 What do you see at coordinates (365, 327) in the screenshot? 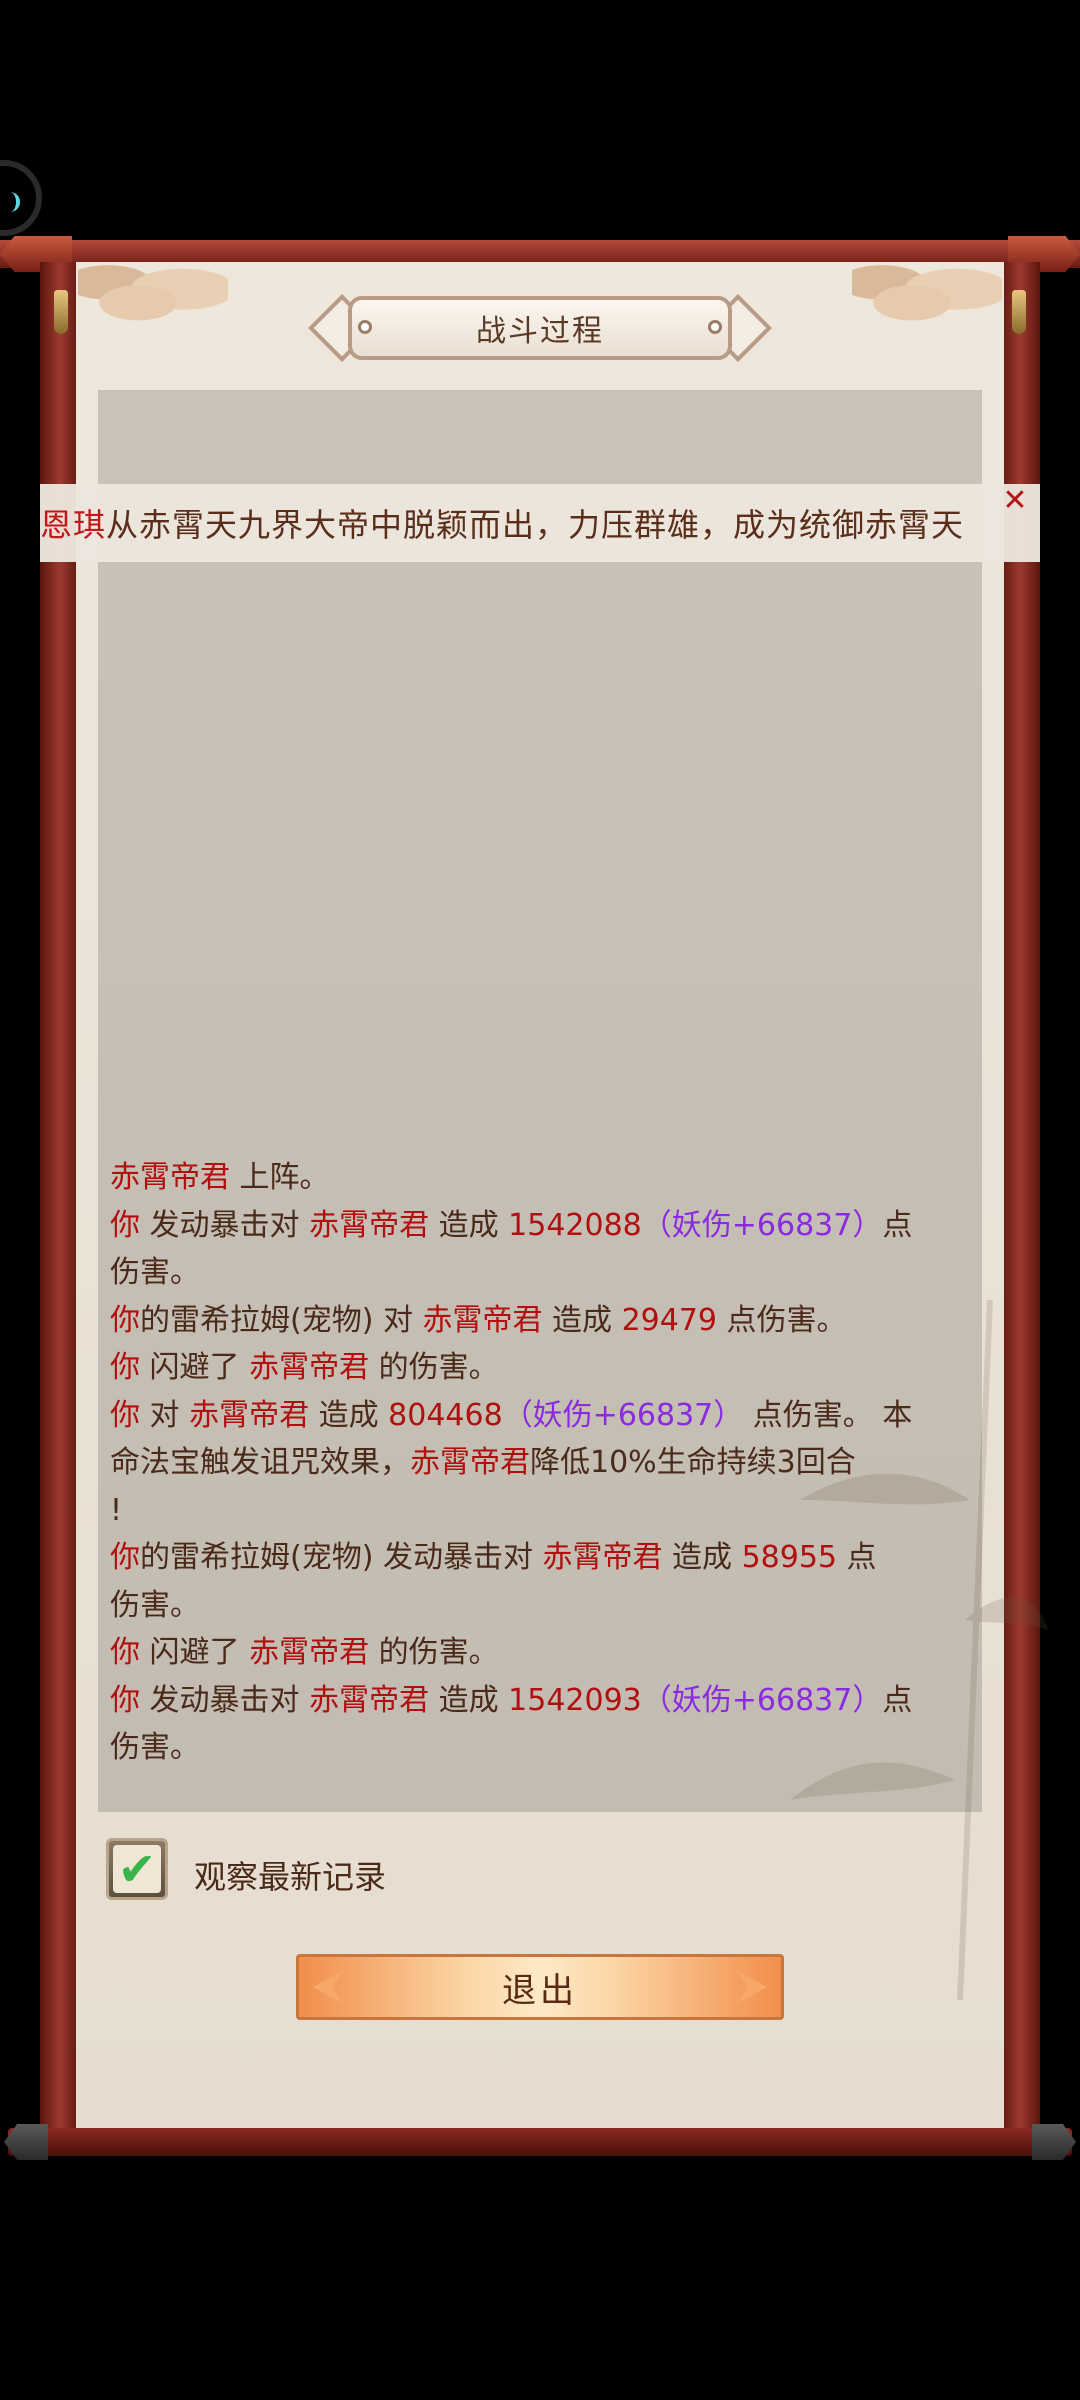
I see `plaque-dot-left` at bounding box center [365, 327].